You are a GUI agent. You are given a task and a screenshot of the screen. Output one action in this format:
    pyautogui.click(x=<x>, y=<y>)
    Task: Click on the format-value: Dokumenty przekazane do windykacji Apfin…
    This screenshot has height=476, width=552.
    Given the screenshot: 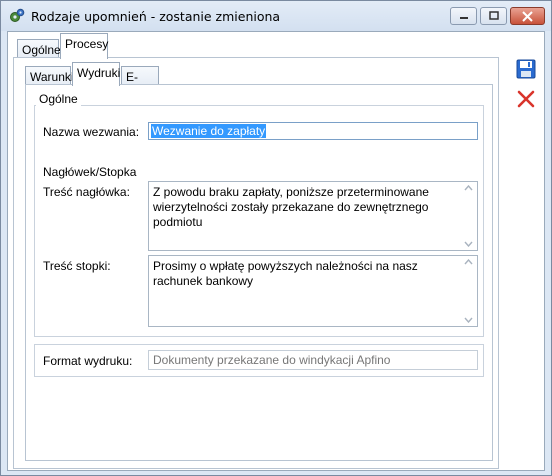 What is the action you would take?
    pyautogui.click(x=272, y=360)
    